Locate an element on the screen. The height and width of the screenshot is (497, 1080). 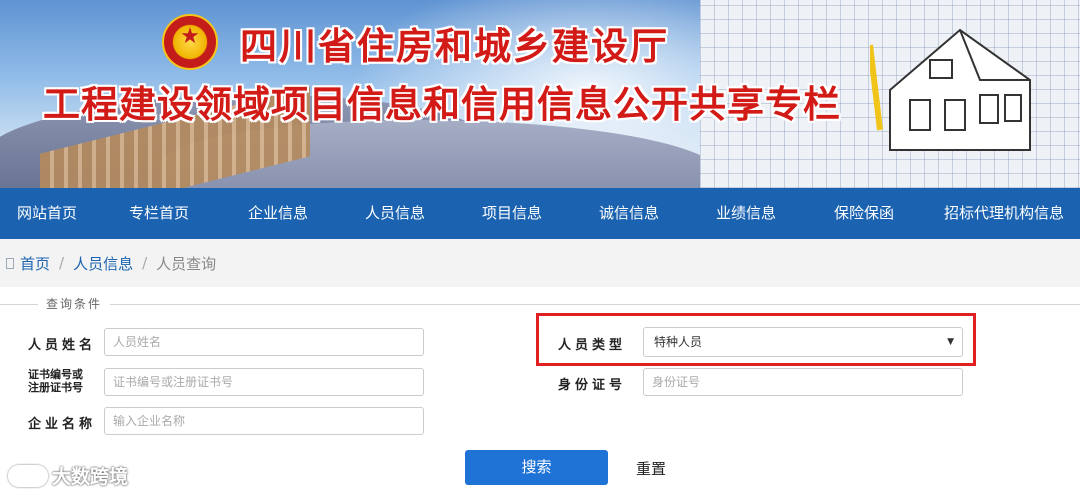
site-title: 四川省住房和城乡建设厅 is located at coordinates (454, 46).